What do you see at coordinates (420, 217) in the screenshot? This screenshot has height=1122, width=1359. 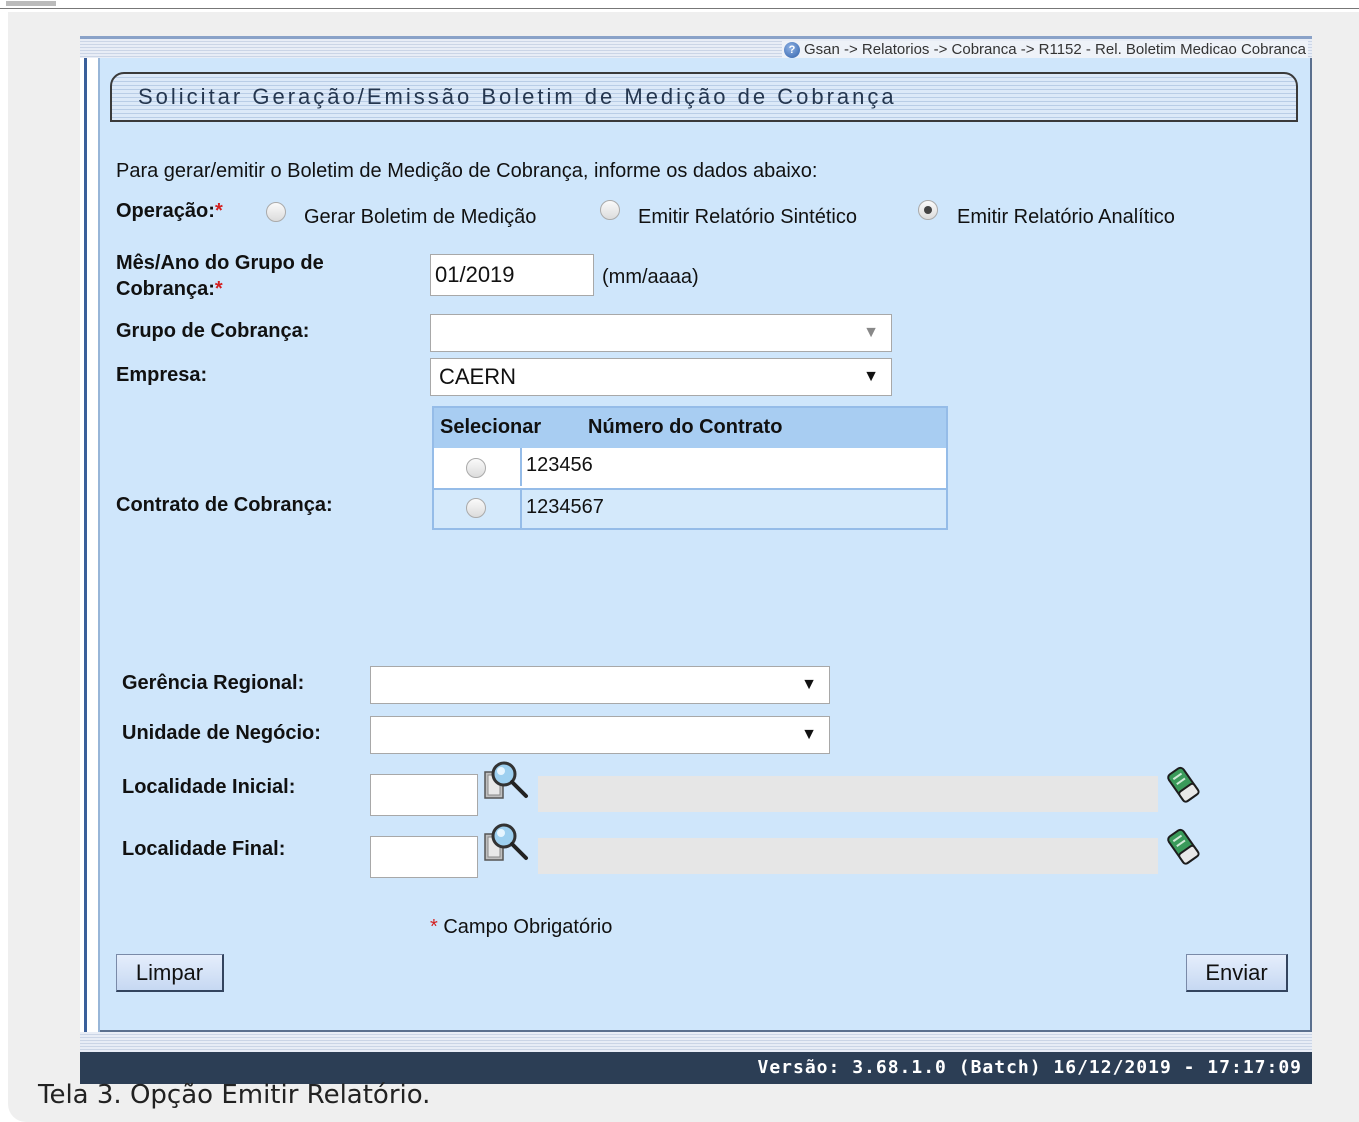 I see `radio-gerar-boletim-label: Gerar Boletim de Medição` at bounding box center [420, 217].